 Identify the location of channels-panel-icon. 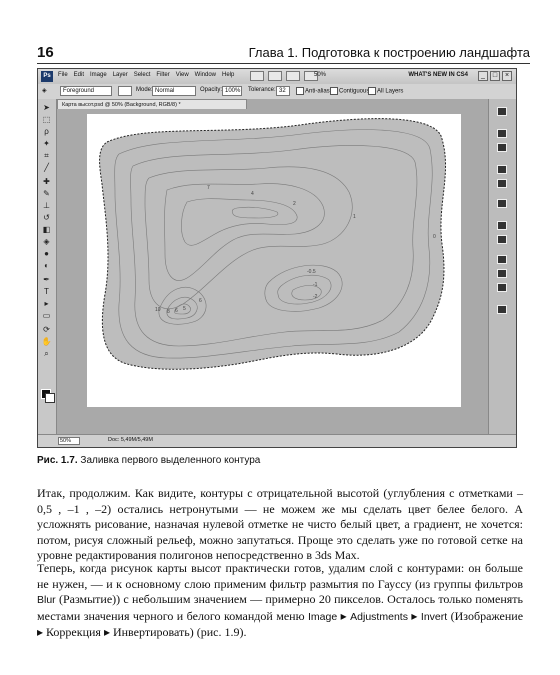
(502, 225).